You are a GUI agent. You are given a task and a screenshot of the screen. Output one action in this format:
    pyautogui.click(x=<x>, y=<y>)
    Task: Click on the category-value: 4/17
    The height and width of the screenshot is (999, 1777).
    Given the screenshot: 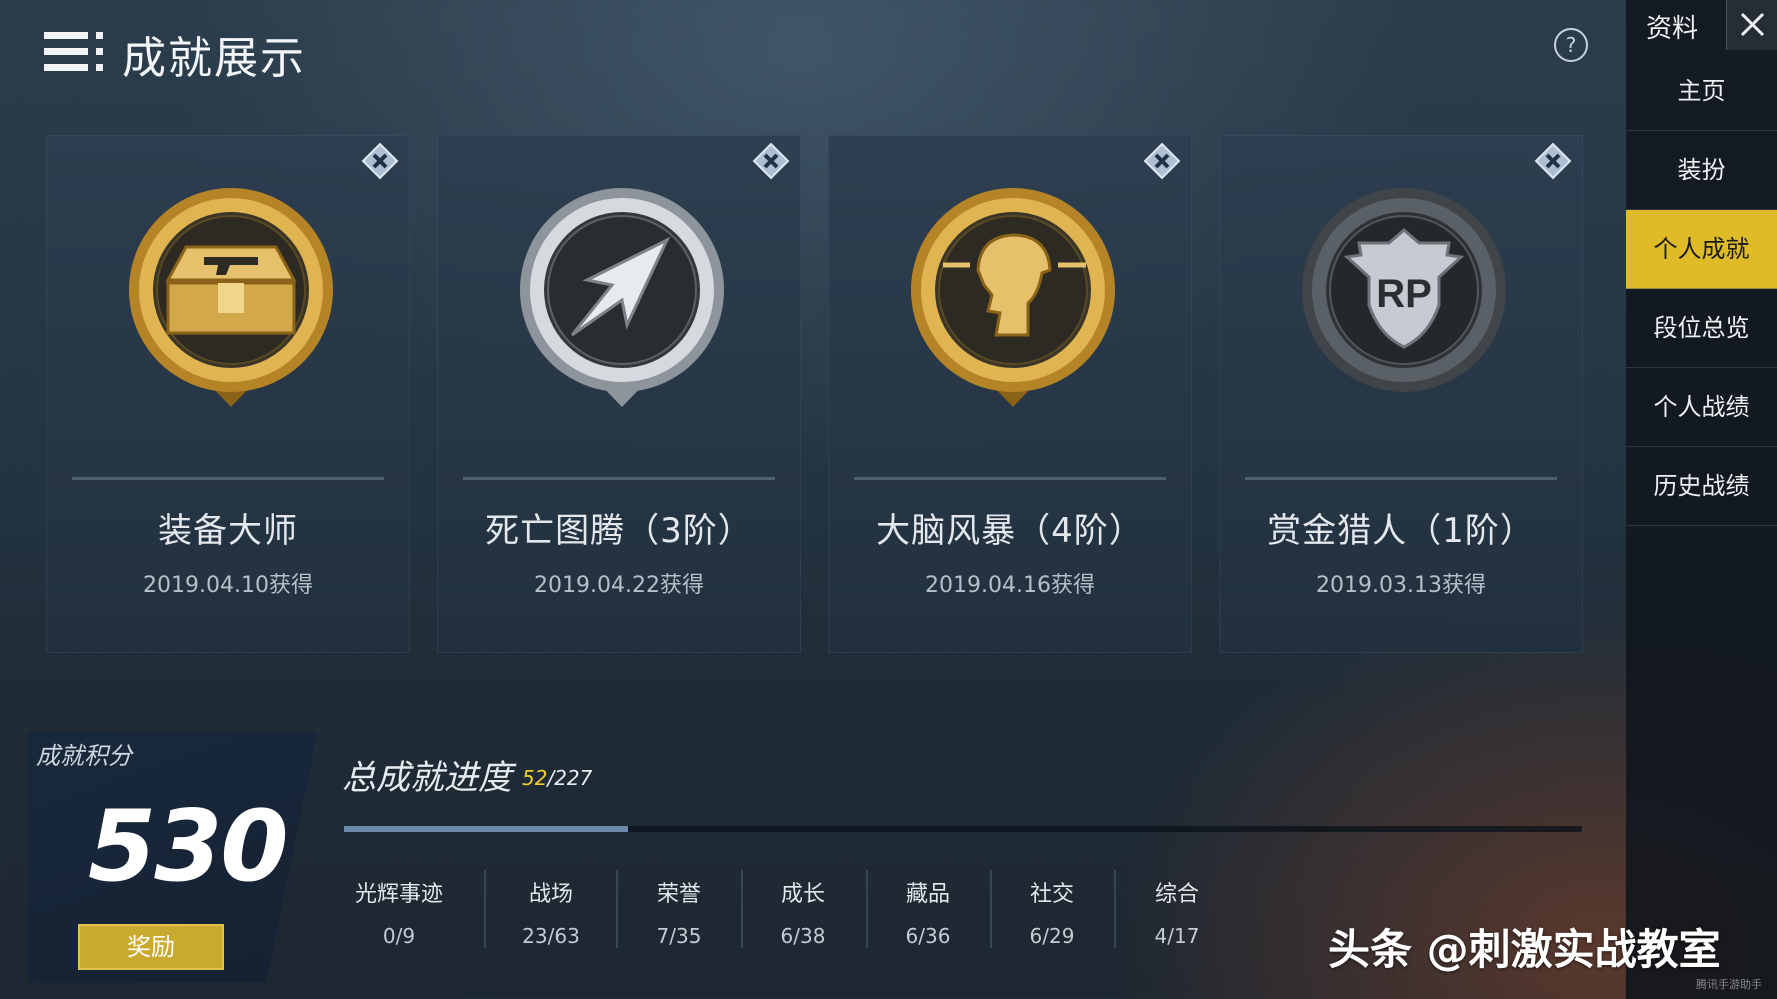 What is the action you would take?
    pyautogui.click(x=1177, y=936)
    